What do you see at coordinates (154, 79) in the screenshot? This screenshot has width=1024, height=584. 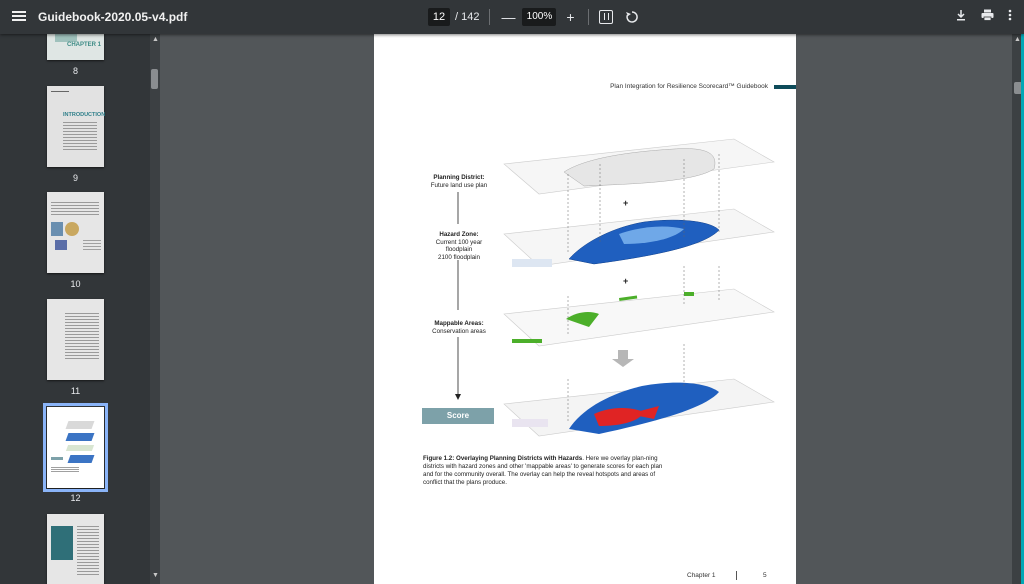 I see `sidebar-scroll-thumb` at bounding box center [154, 79].